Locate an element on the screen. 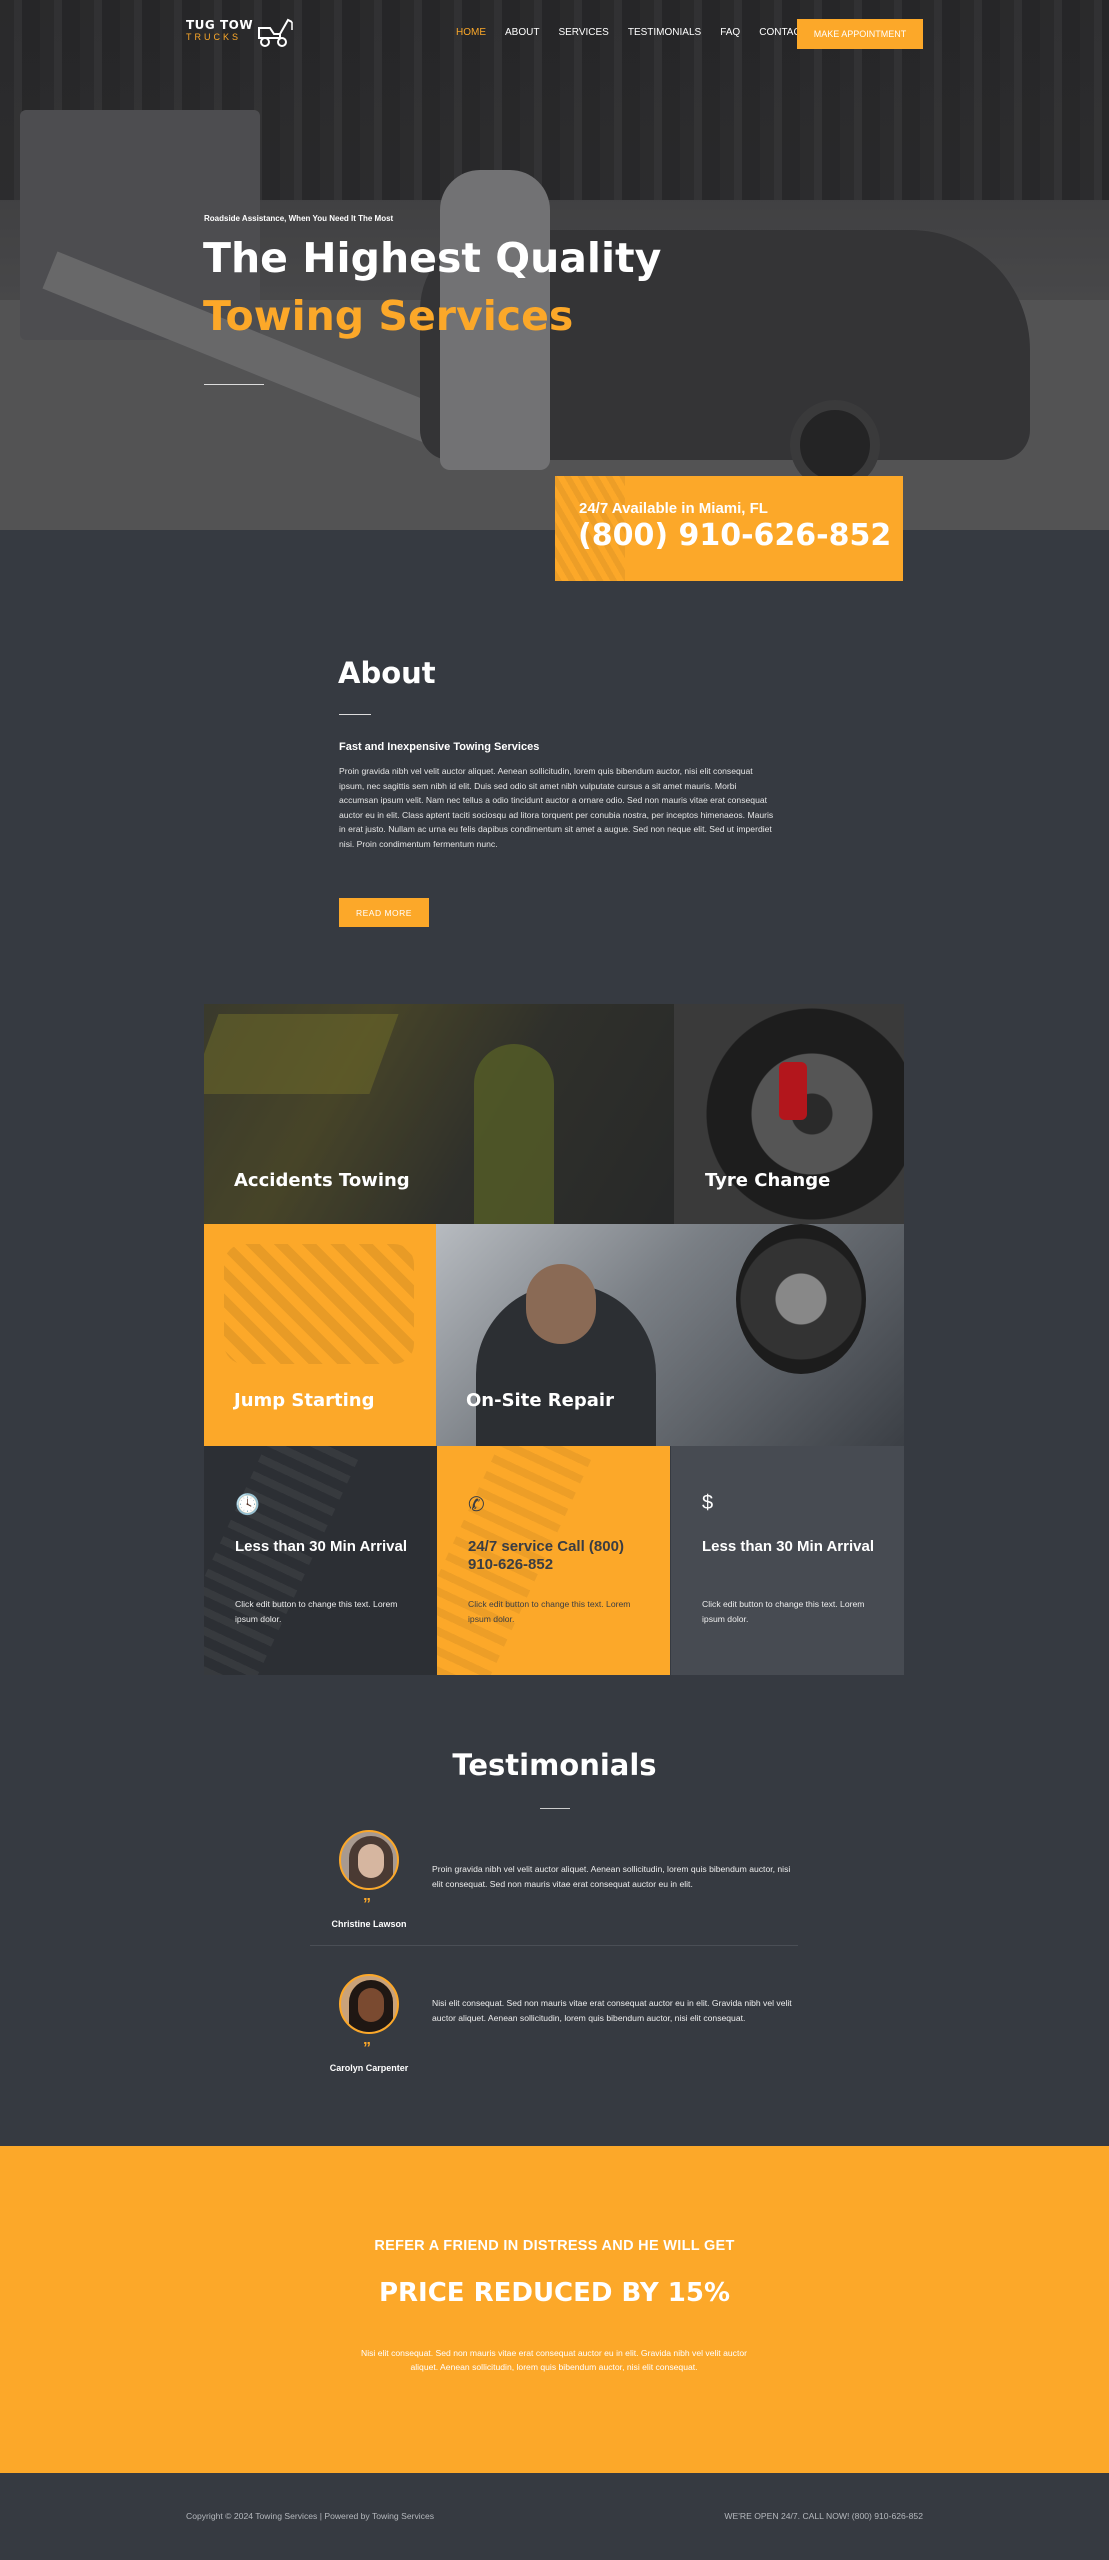  service-tile-accidents-towing: Accidents Towing is located at coordinates (439, 1114).